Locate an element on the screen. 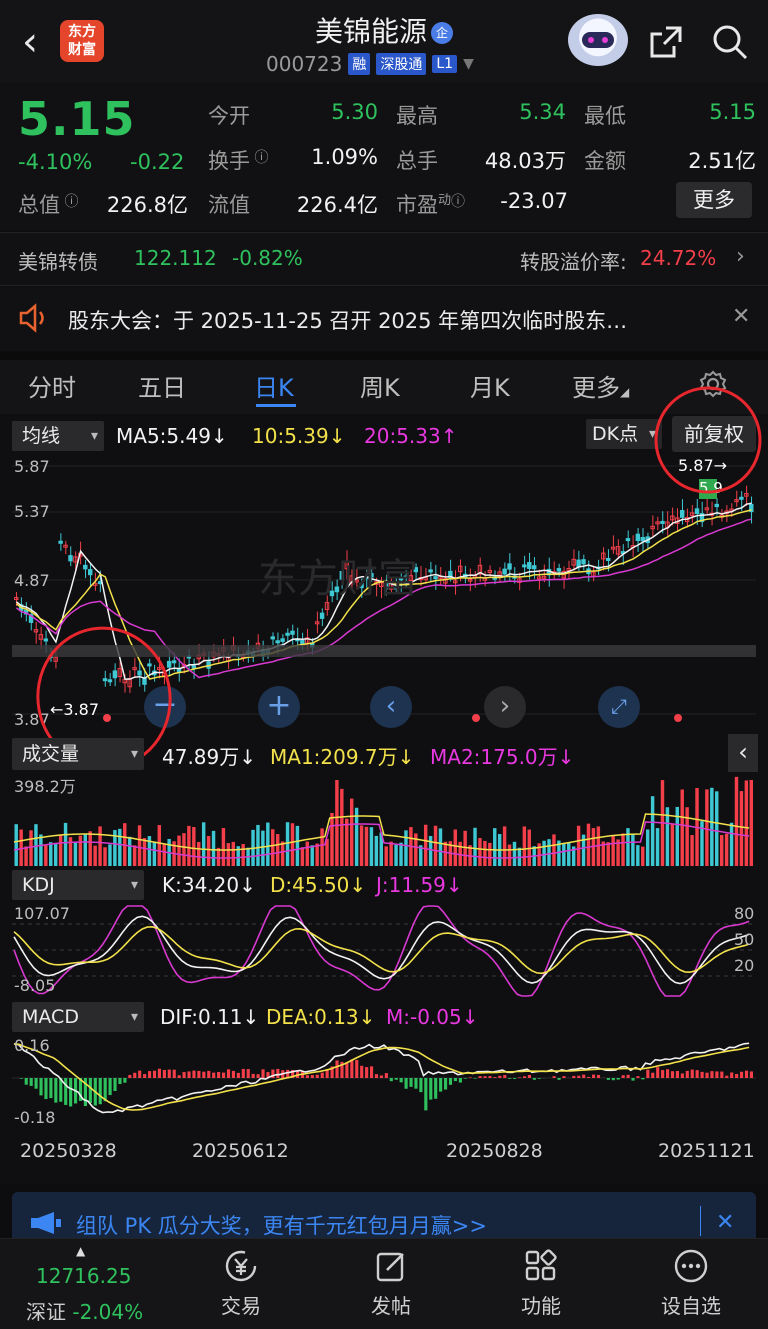 Image resolution: width=768 pixels, height=1329 pixels. bond-pct: -0.82% is located at coordinates (267, 258).